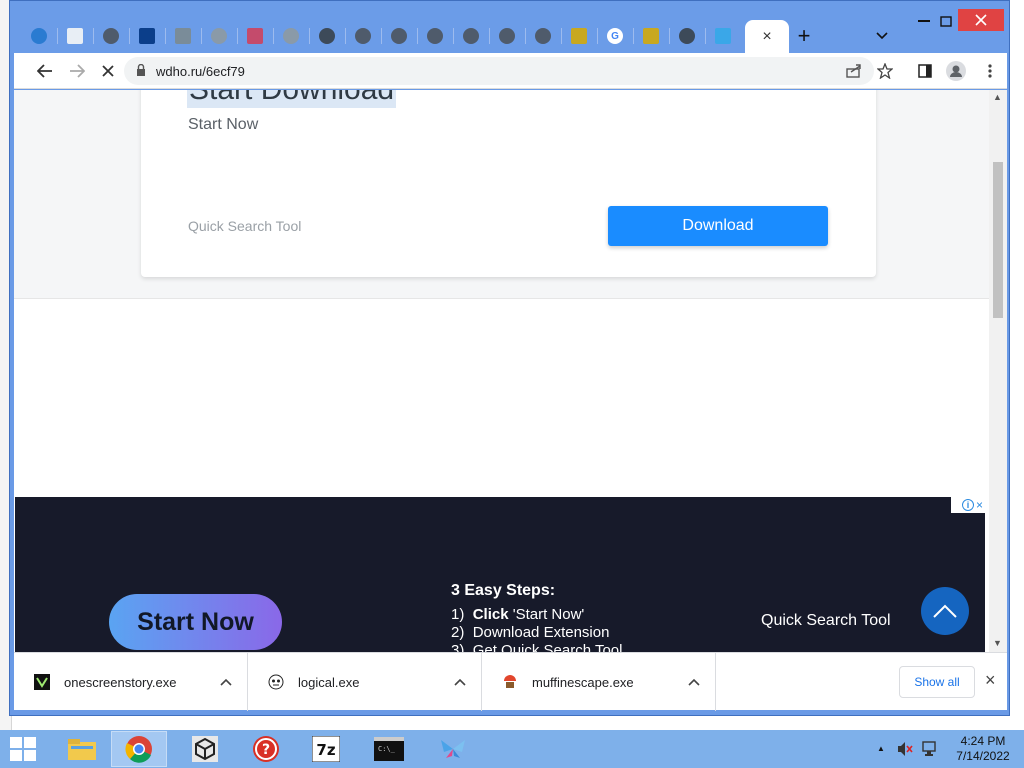 The image size is (1024, 768). I want to click on ad-start-now-button: Start Now, so click(195, 622).